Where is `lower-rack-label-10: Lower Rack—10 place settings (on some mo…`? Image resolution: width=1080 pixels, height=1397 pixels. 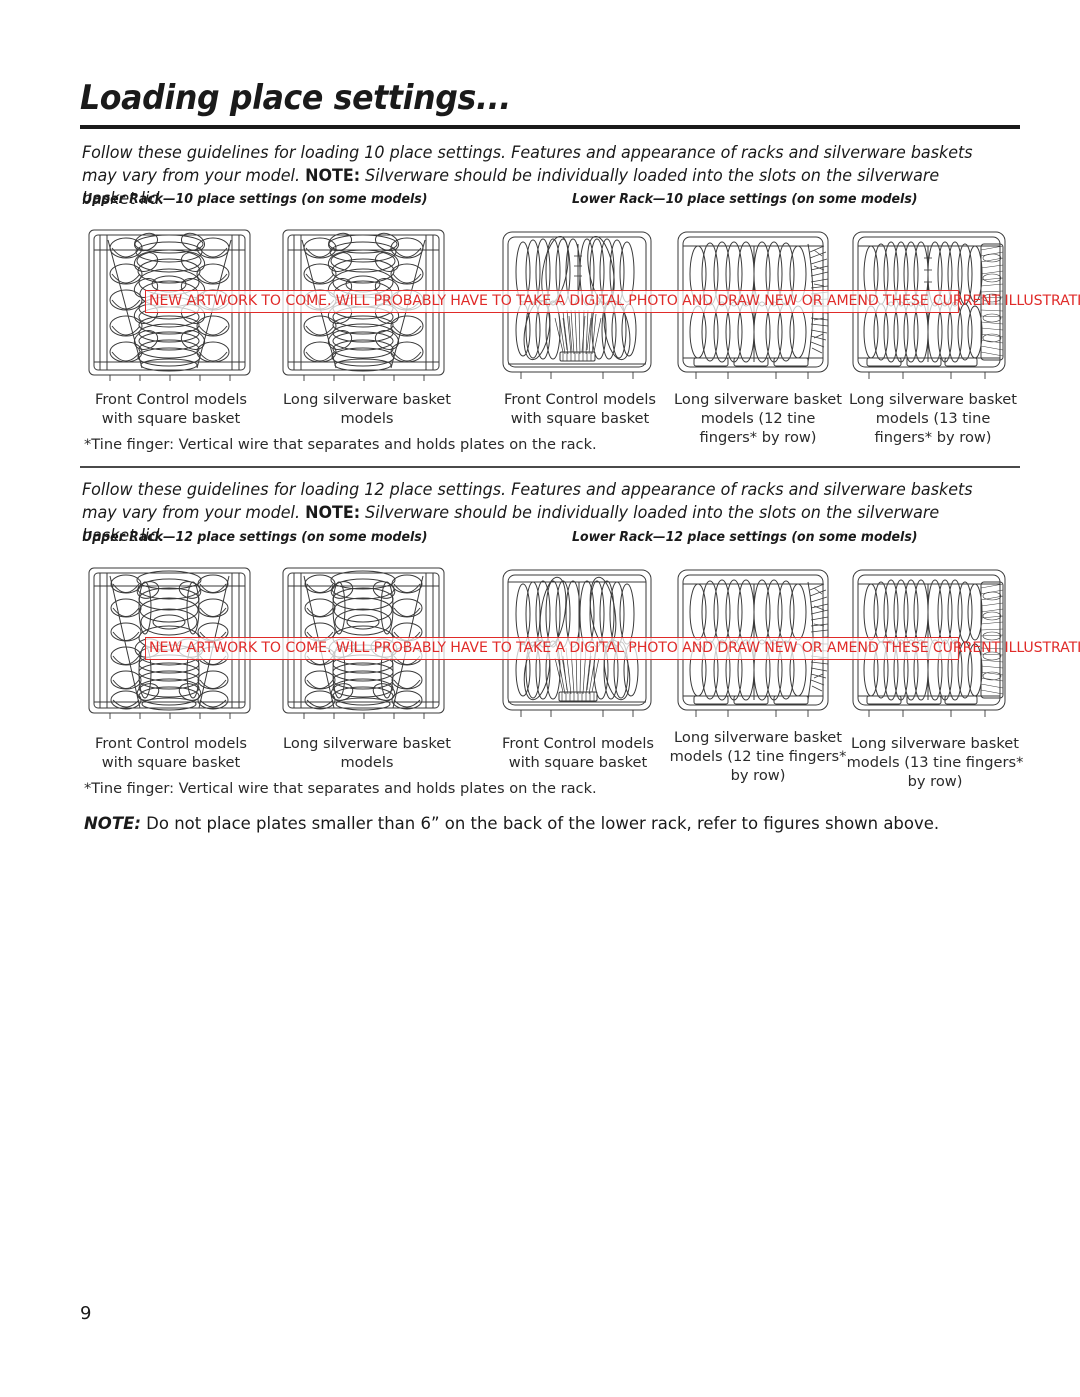
lower-rack-label-10: Lower Rack—10 place settings (on some mo… is located at coordinates (745, 199).